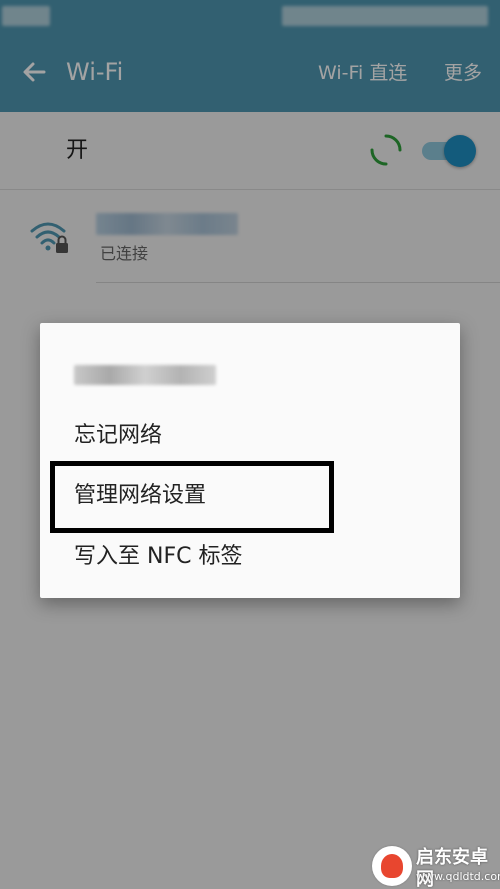 This screenshot has width=500, height=889. Describe the element at coordinates (458, 876) in the screenshot. I see `watermark-url: www.qdldtd.com` at that location.